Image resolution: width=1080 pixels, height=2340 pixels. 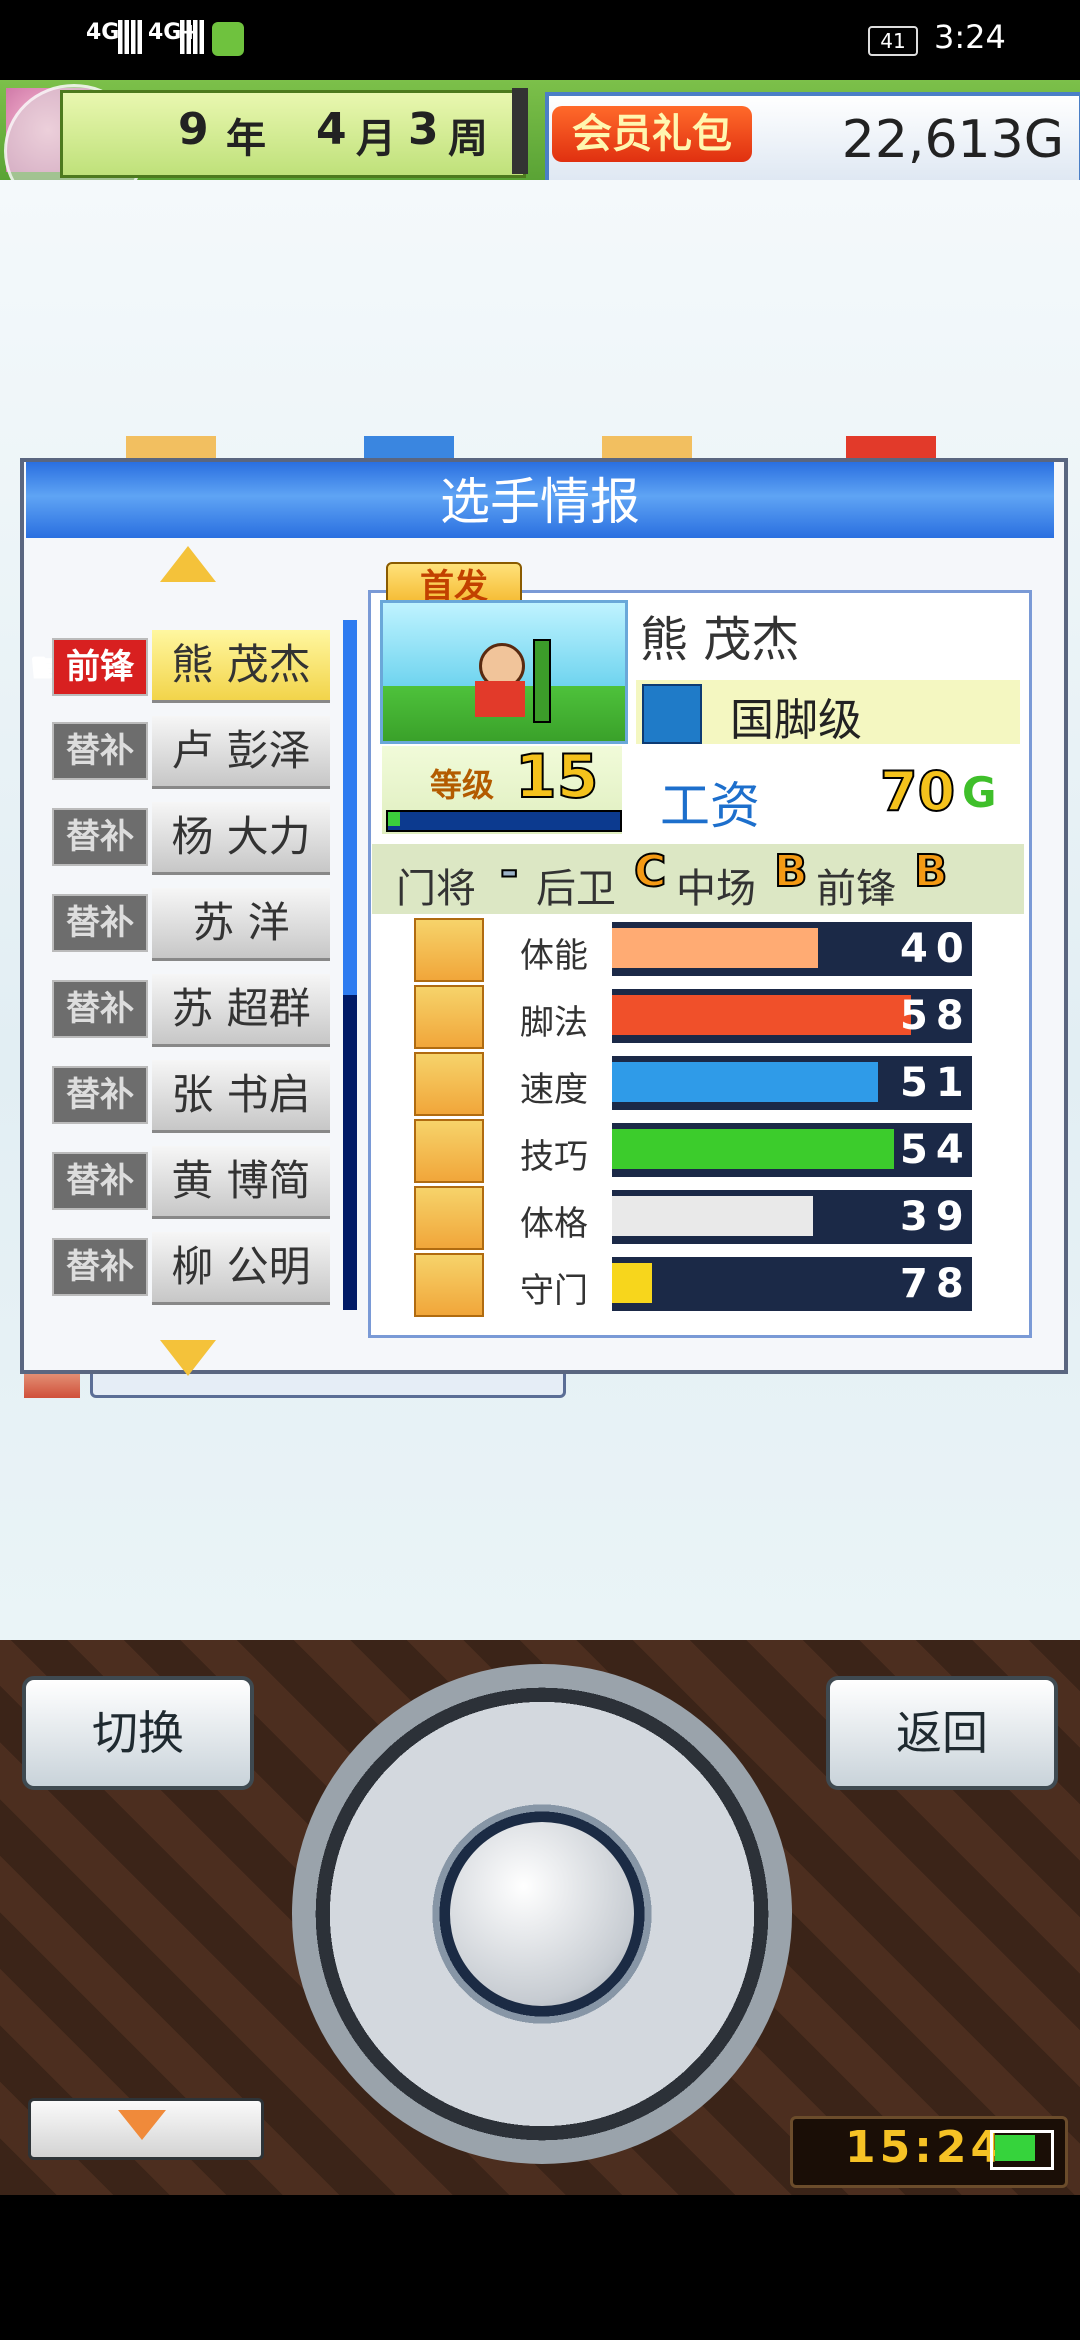 I want to click on month-unit: 月, so click(x=377, y=139).